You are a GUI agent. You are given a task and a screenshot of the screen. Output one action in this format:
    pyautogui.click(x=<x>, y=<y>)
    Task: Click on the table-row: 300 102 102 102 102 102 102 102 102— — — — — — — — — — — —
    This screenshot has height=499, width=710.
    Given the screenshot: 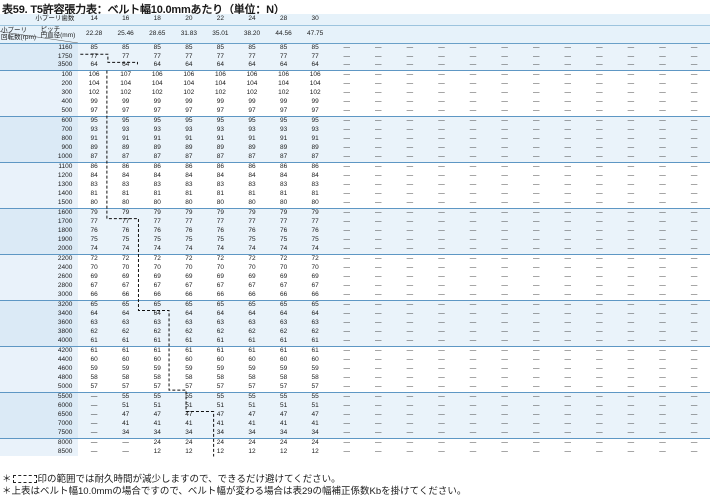 What is the action you would take?
    pyautogui.click(x=355, y=93)
    